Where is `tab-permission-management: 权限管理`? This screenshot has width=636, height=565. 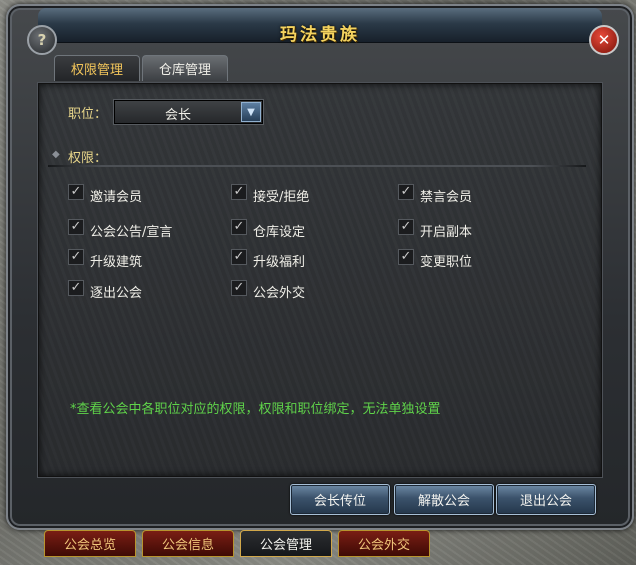
tab-permission-management: 权限管理 is located at coordinates (97, 68).